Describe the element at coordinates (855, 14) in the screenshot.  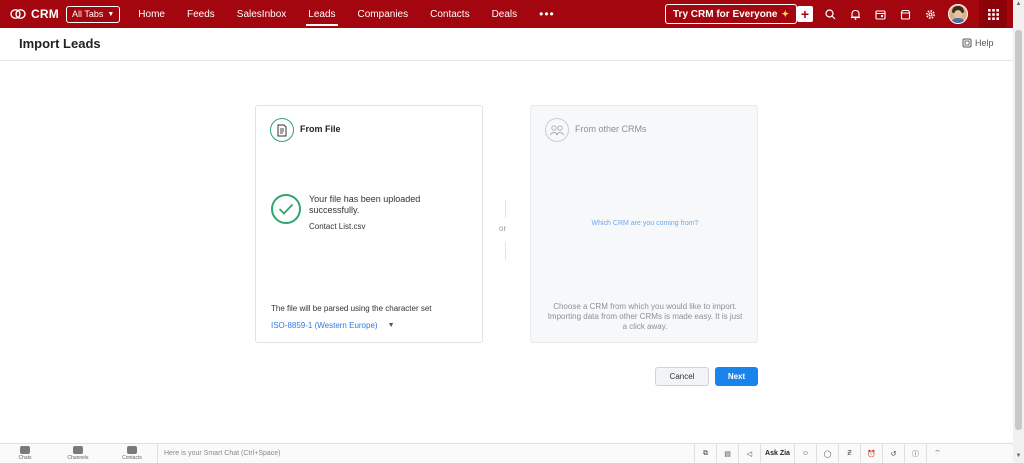
I see `bell-icon` at that location.